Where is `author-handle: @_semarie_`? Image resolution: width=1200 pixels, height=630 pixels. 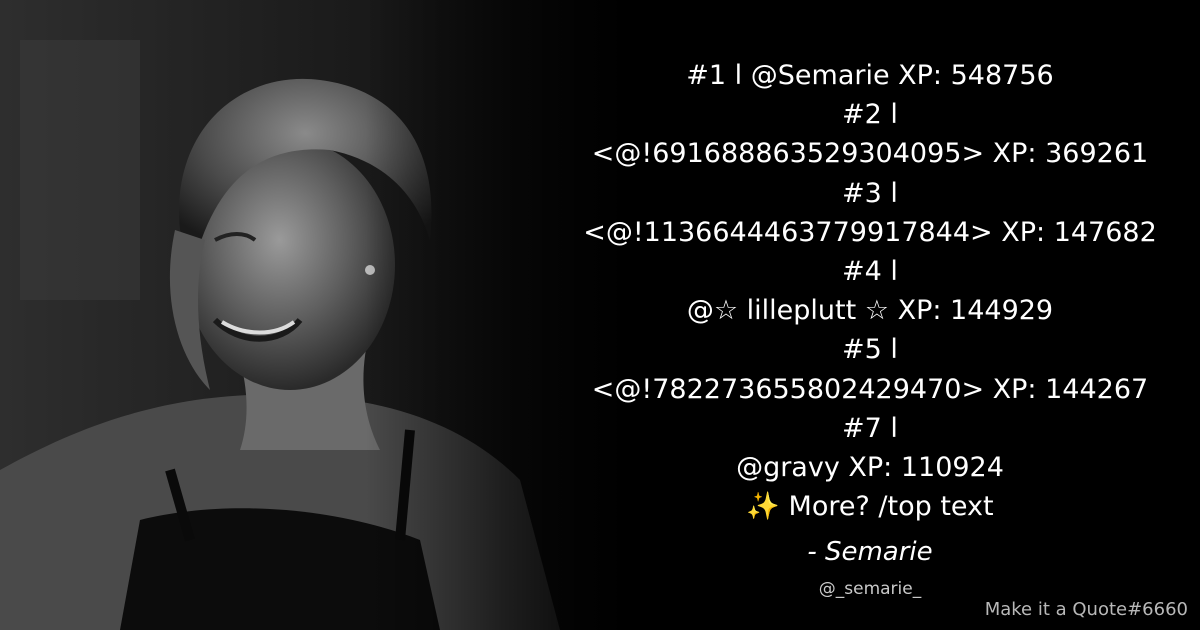
author-handle: @_semarie_ is located at coordinates (870, 589).